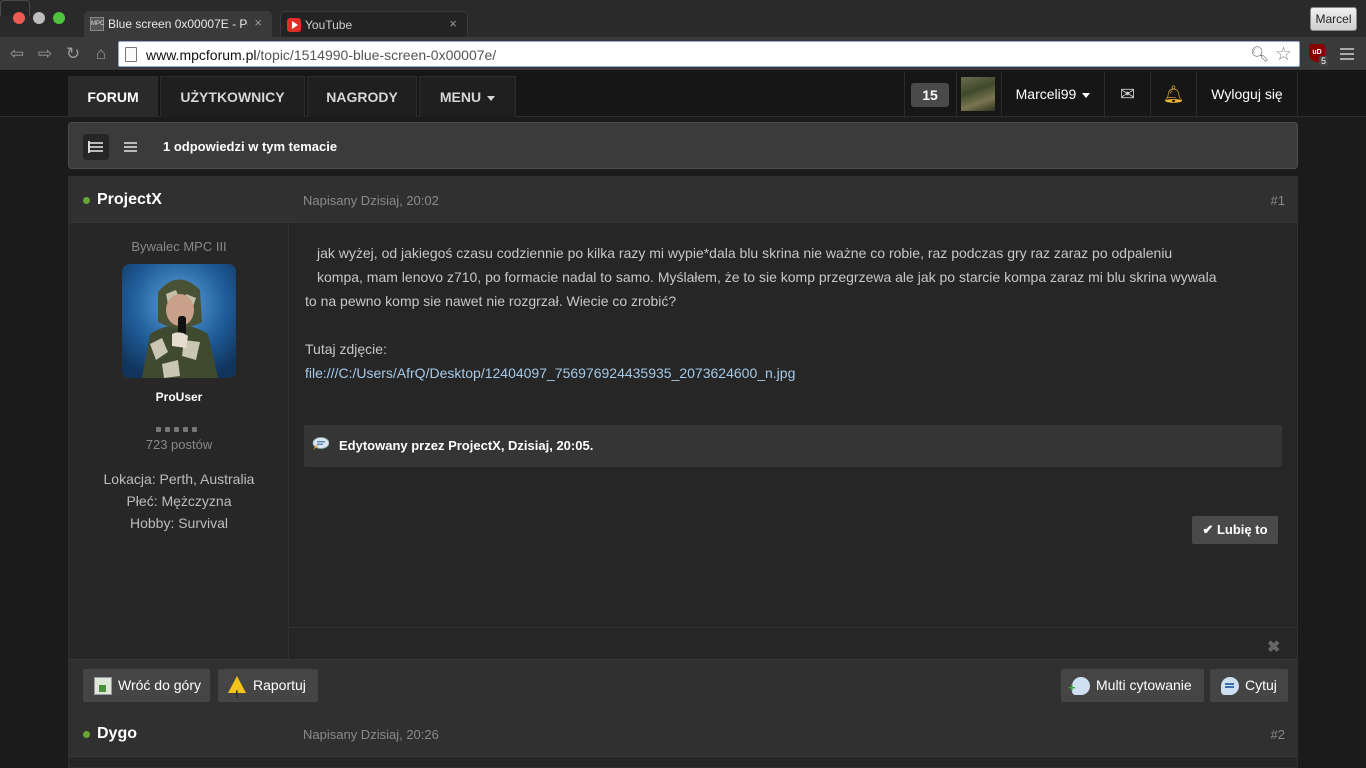 This screenshot has width=1366, height=768. What do you see at coordinates (39, 18) in the screenshot?
I see `window-minimize-button` at bounding box center [39, 18].